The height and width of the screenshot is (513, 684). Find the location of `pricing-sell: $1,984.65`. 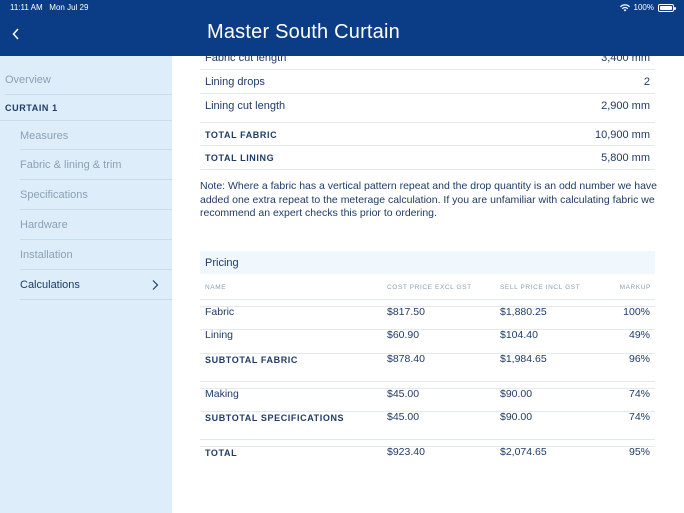

pricing-sell: $1,984.65 is located at coordinates (523, 359).